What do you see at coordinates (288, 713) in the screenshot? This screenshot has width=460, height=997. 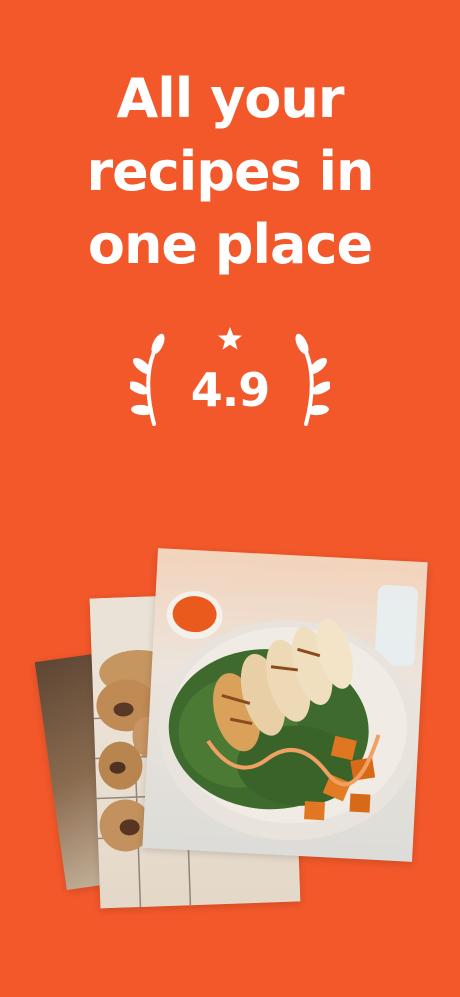 I see `chicken-bowl-illustration` at bounding box center [288, 713].